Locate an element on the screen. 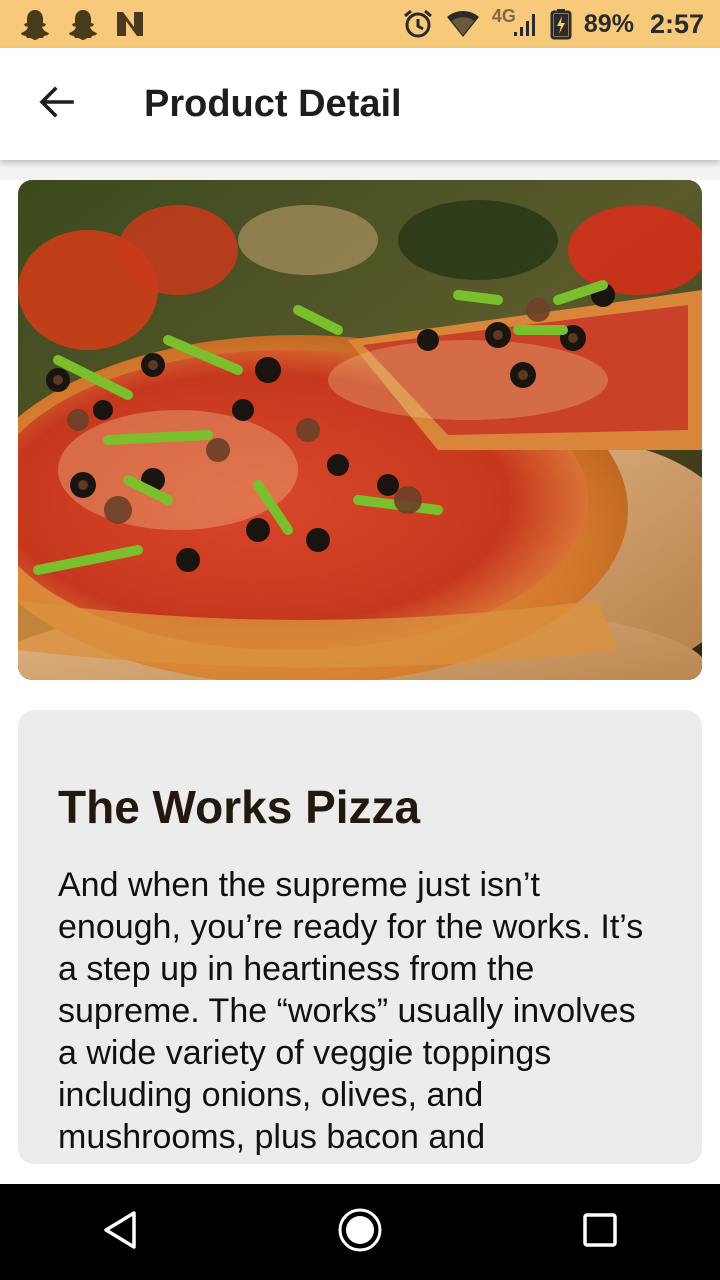 This screenshot has width=720, height=1280. alarm-icon is located at coordinates (418, 24).